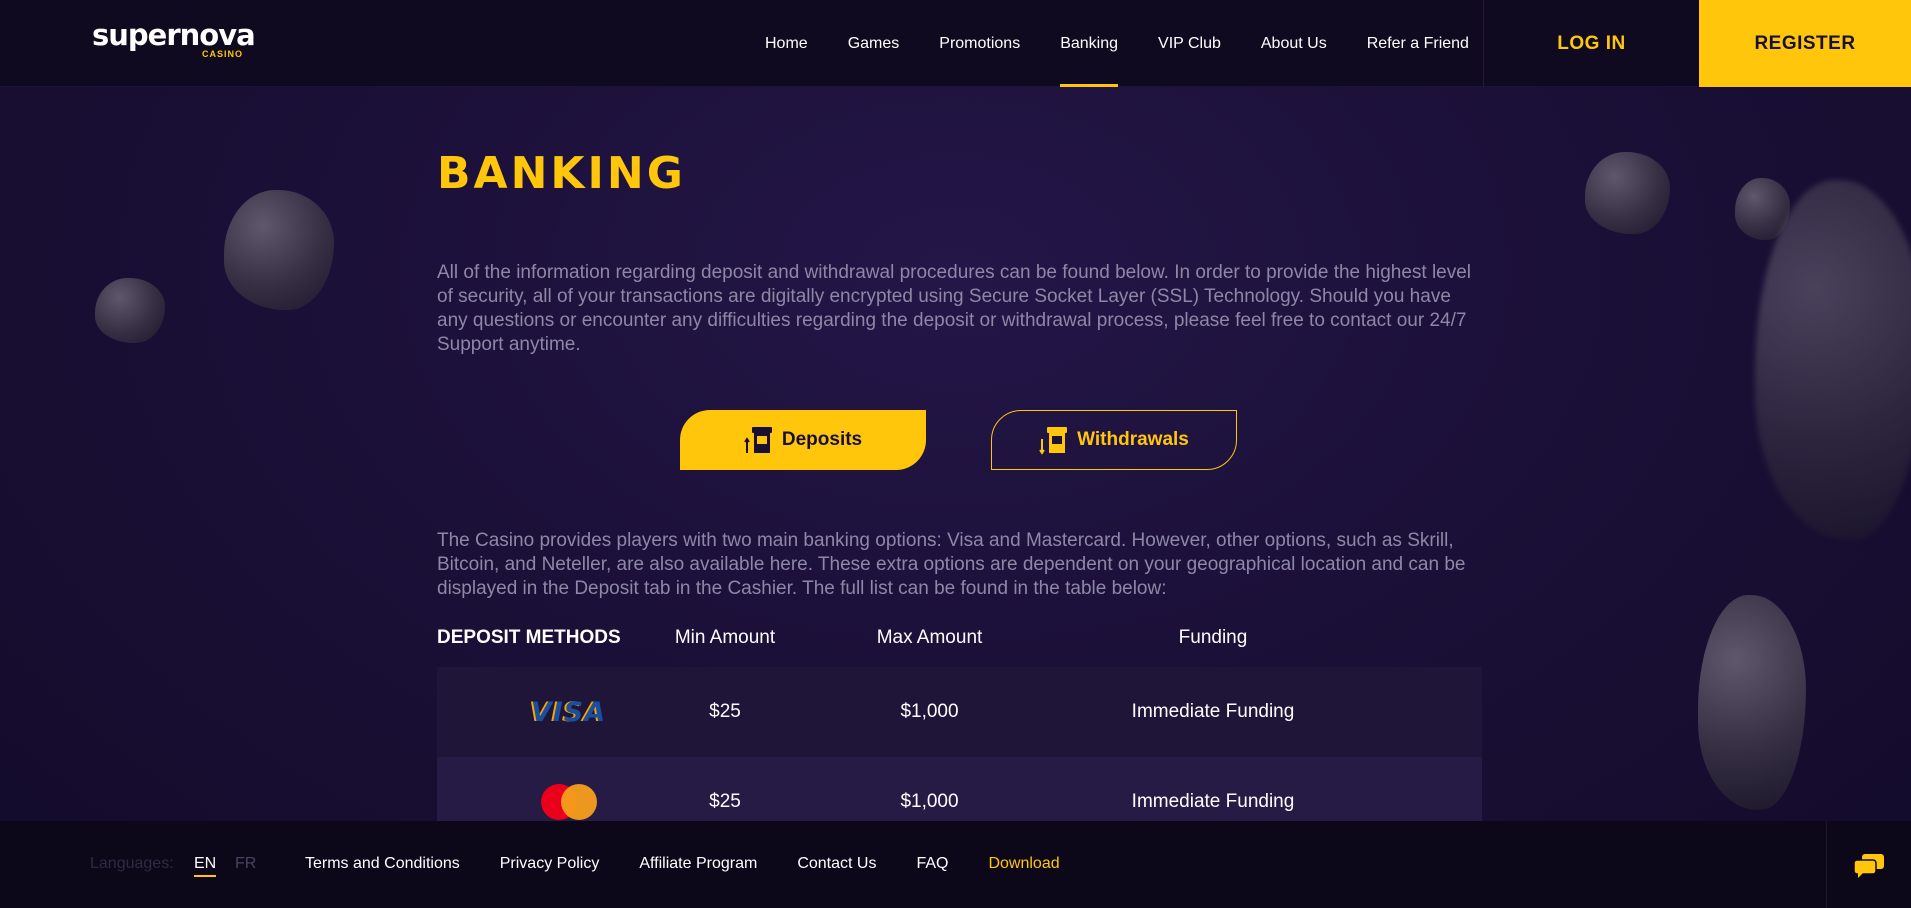  I want to click on nav-about-us: About Us, so click(1294, 43).